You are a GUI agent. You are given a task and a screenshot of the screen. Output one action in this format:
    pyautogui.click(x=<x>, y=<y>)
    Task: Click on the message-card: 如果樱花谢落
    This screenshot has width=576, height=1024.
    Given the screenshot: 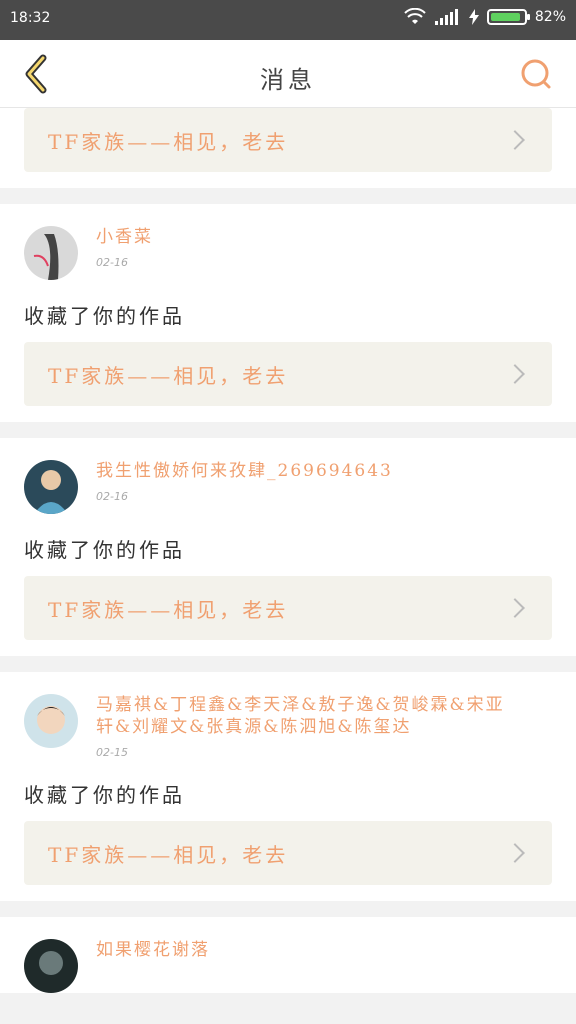 What is the action you would take?
    pyautogui.click(x=288, y=955)
    